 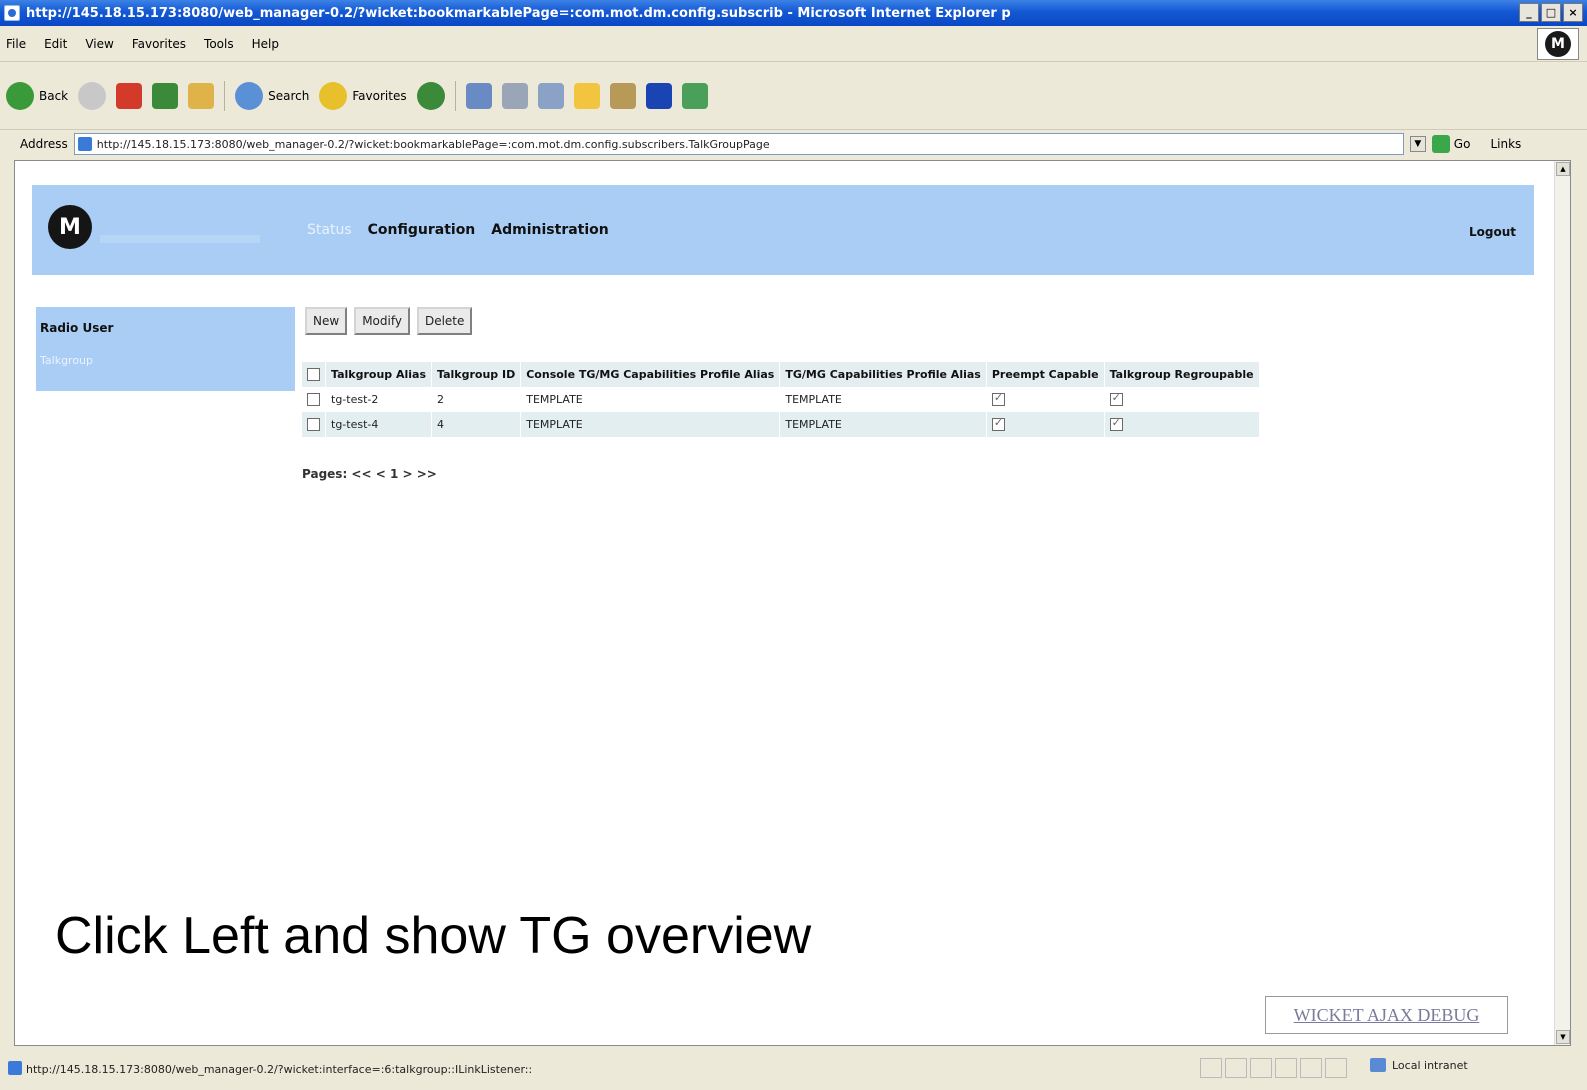 What do you see at coordinates (1451, 144) in the screenshot?
I see `go-button: Go` at bounding box center [1451, 144].